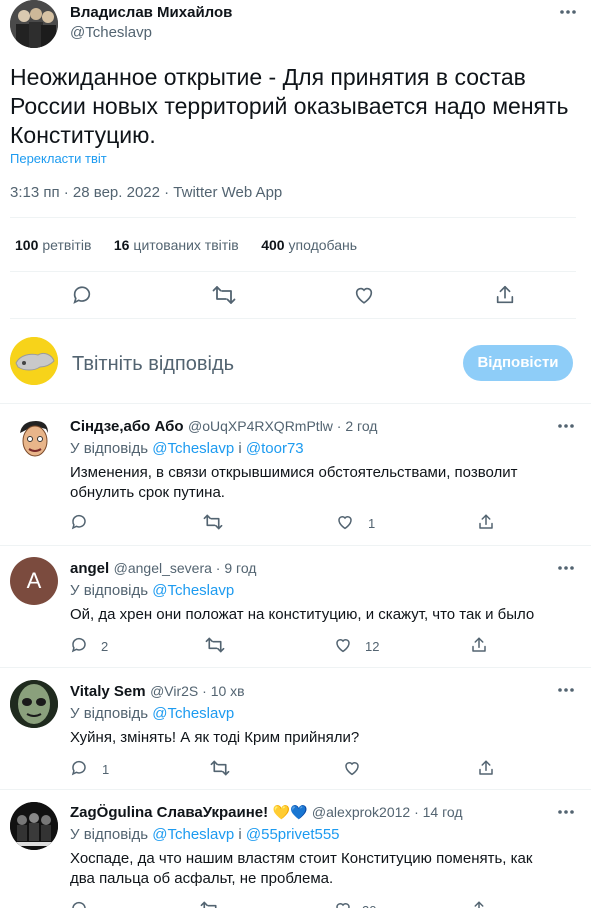 This screenshot has width=591, height=908. Describe the element at coordinates (169, 812) in the screenshot. I see `reply-author-name: ZagÖgulina СлаваУкраине!` at that location.